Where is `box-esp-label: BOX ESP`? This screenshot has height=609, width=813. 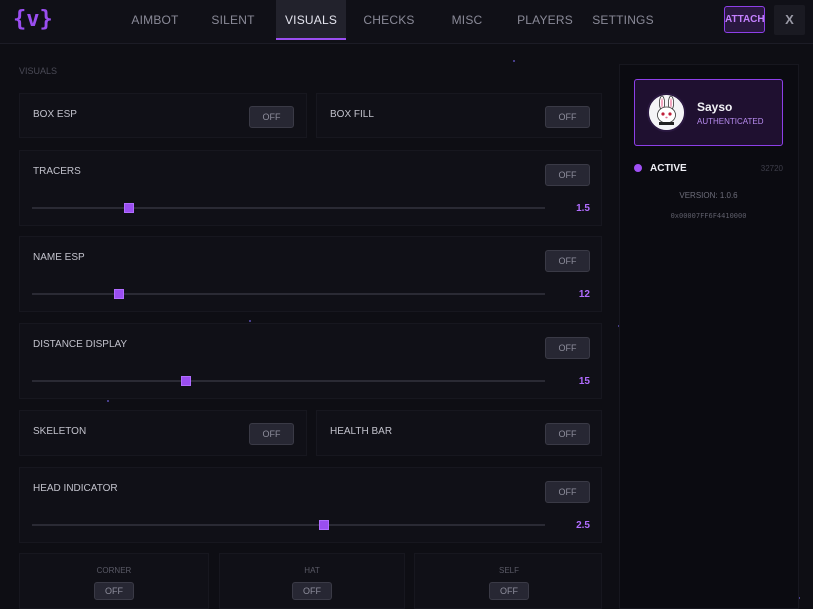
box-esp-label: BOX ESP is located at coordinates (55, 114).